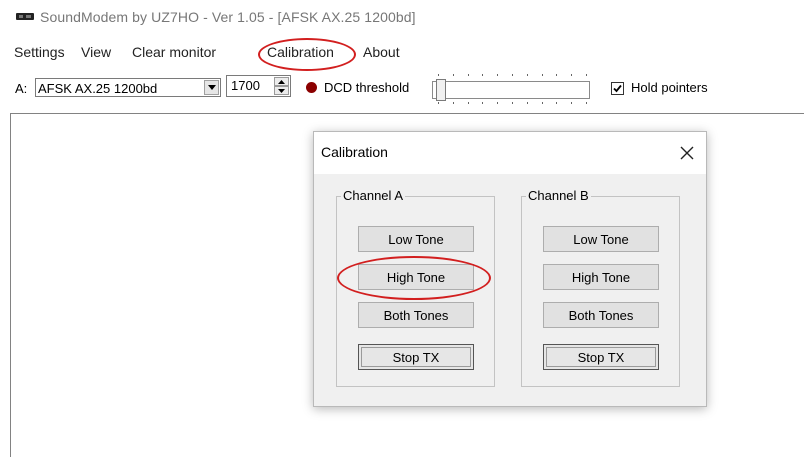  I want to click on dcd-indicator, so click(311, 87).